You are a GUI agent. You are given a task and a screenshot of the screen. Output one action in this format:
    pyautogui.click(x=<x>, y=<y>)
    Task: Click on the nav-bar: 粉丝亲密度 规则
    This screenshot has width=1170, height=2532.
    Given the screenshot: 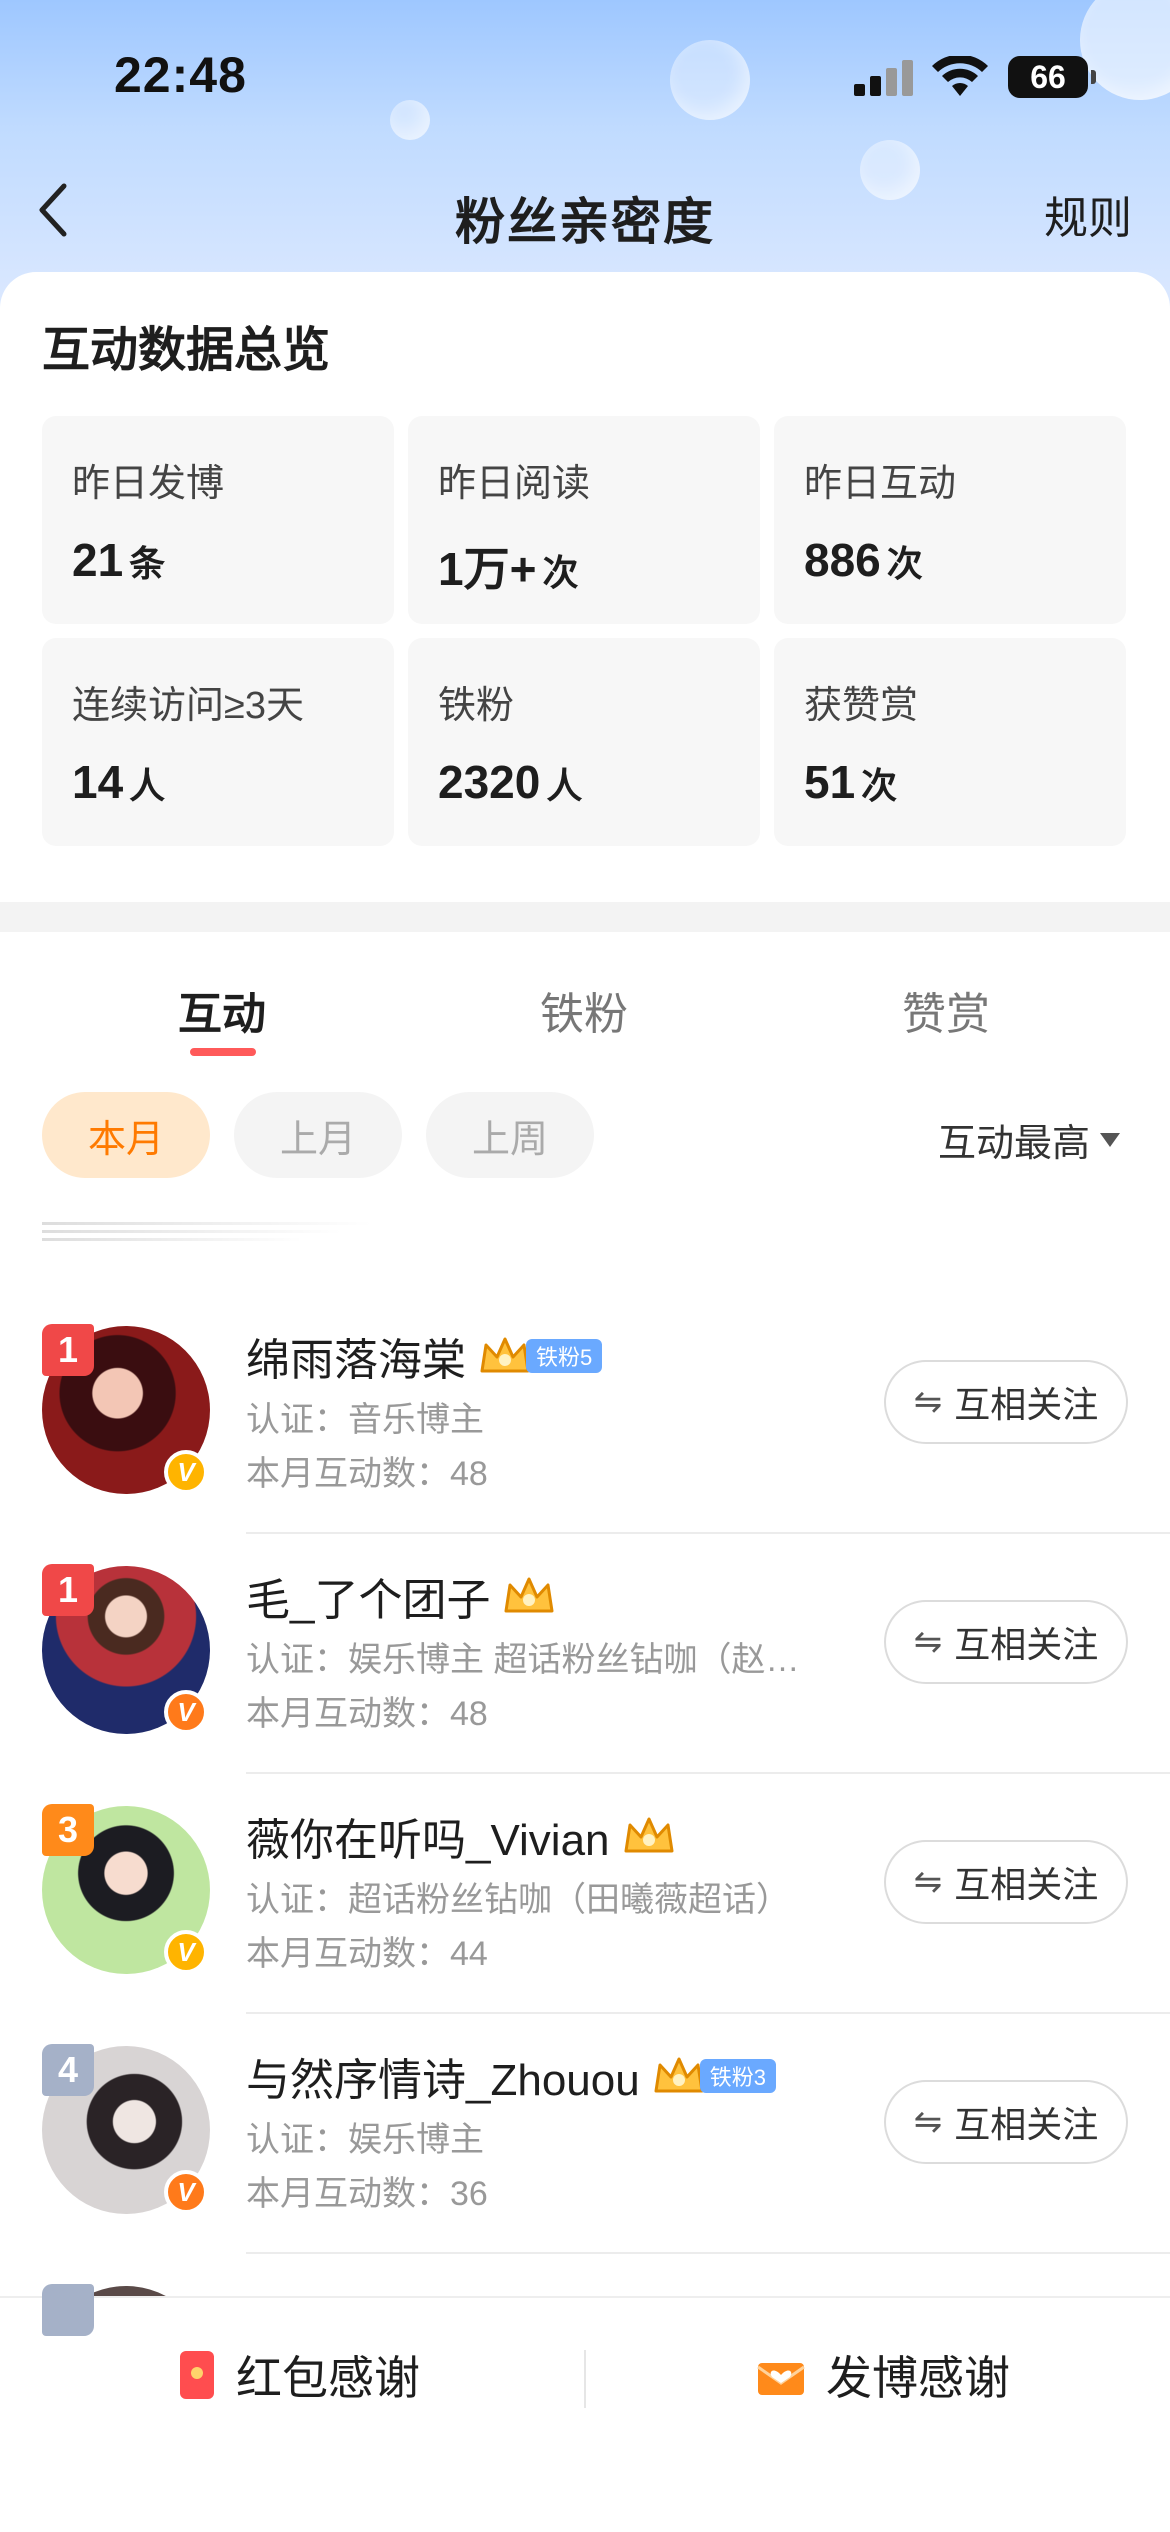 What is the action you would take?
    pyautogui.click(x=585, y=210)
    